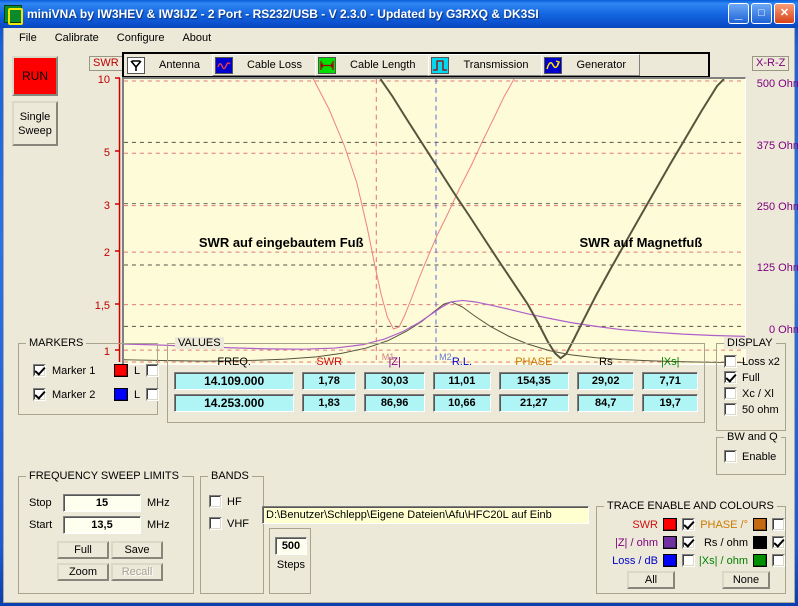 The width and height of the screenshot is (798, 606). Describe the element at coordinates (777, 268) in the screenshot. I see `right-tick-125: 125 Ohm` at that location.